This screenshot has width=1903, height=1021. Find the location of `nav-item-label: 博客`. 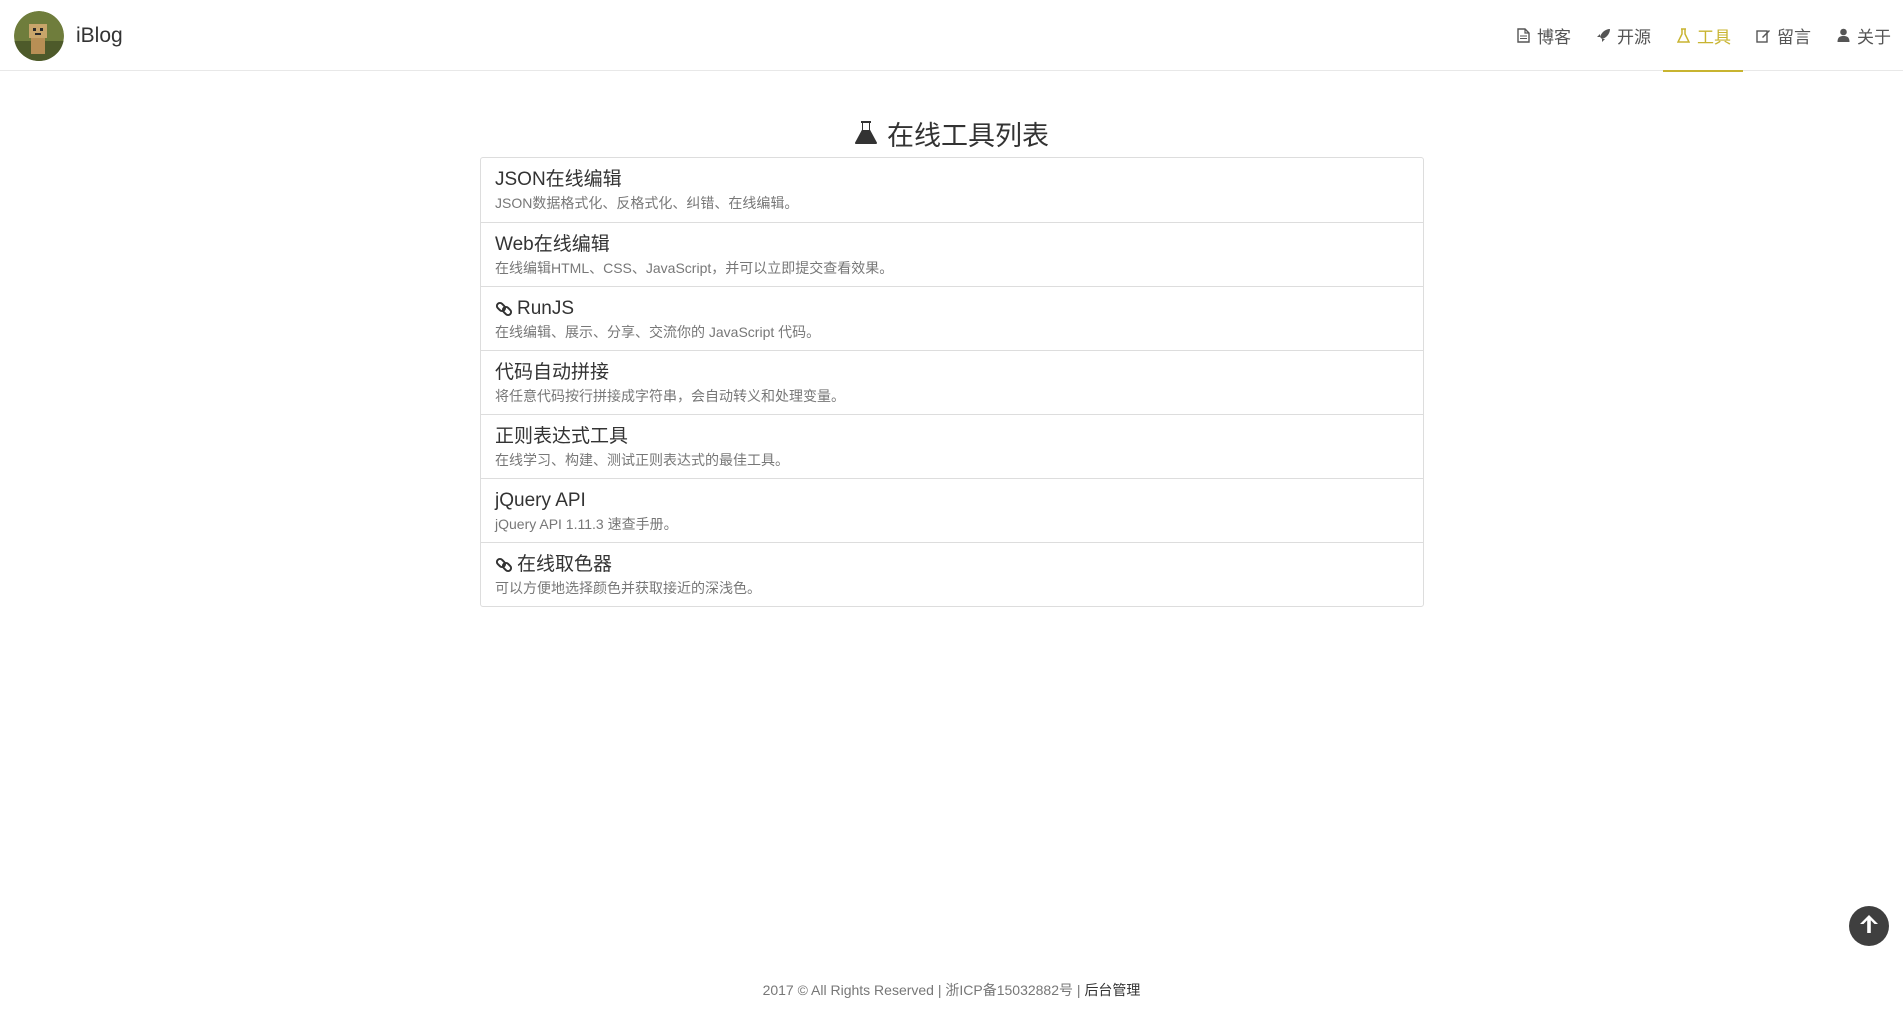

nav-item-label: 博客 is located at coordinates (1554, 37).